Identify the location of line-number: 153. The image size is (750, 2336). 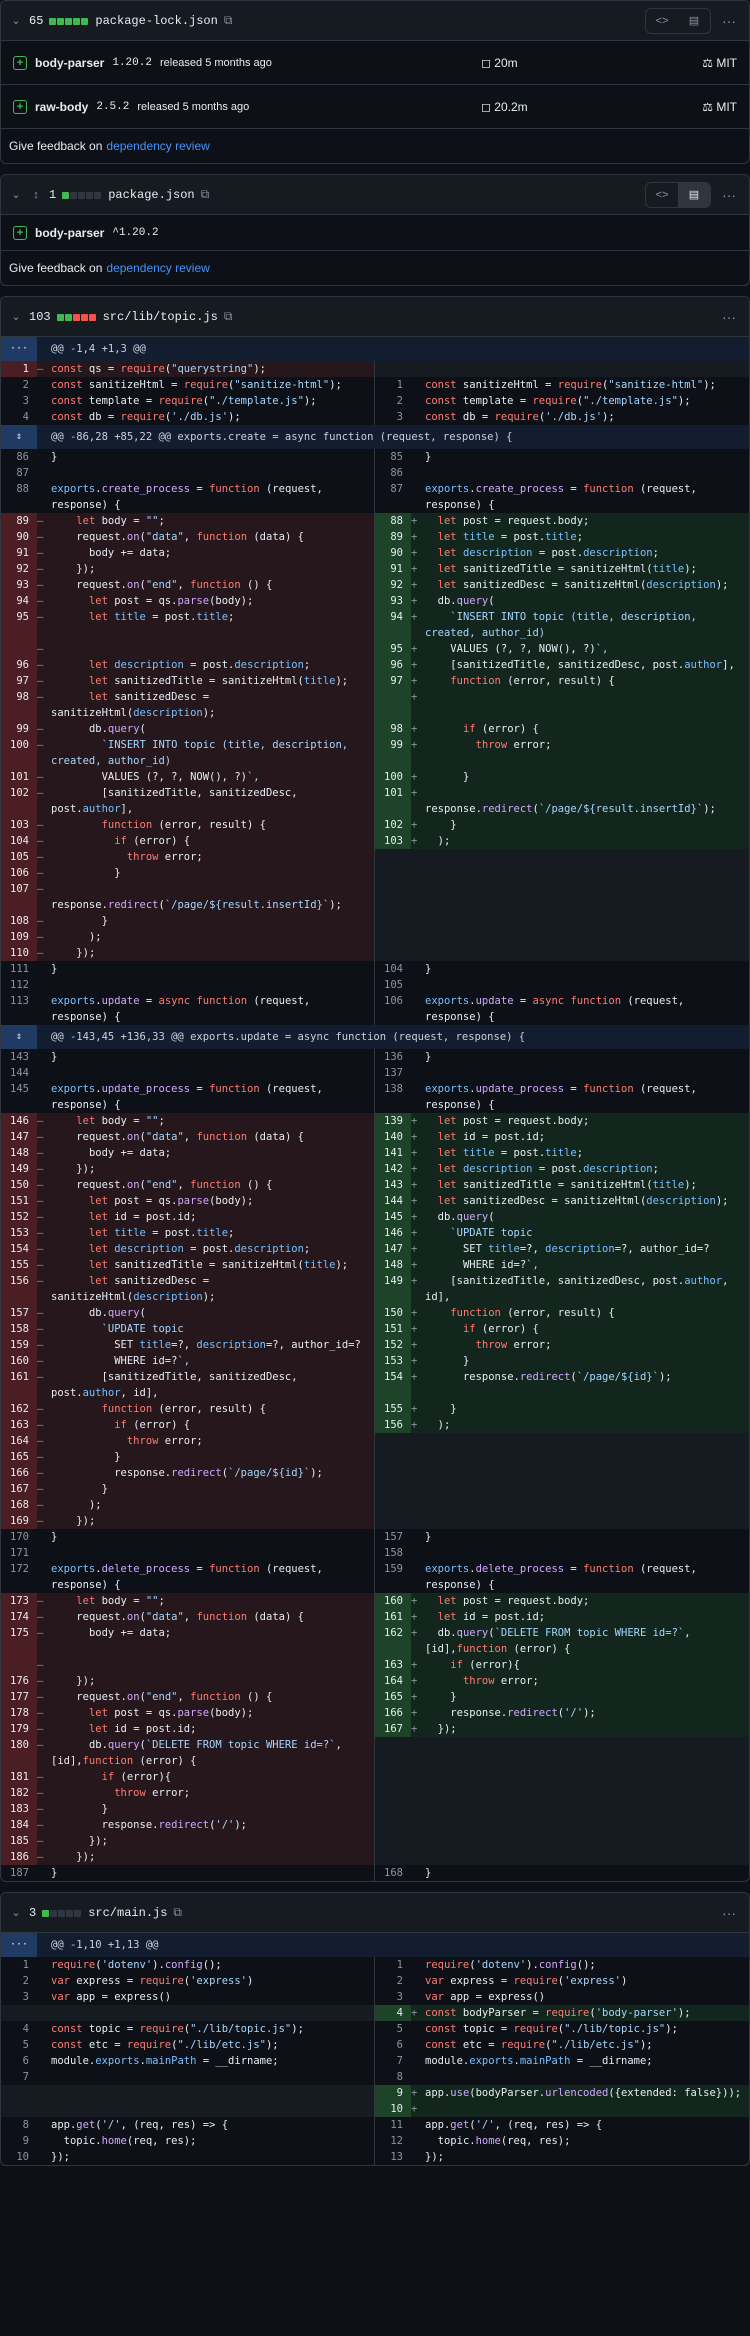
(393, 1361).